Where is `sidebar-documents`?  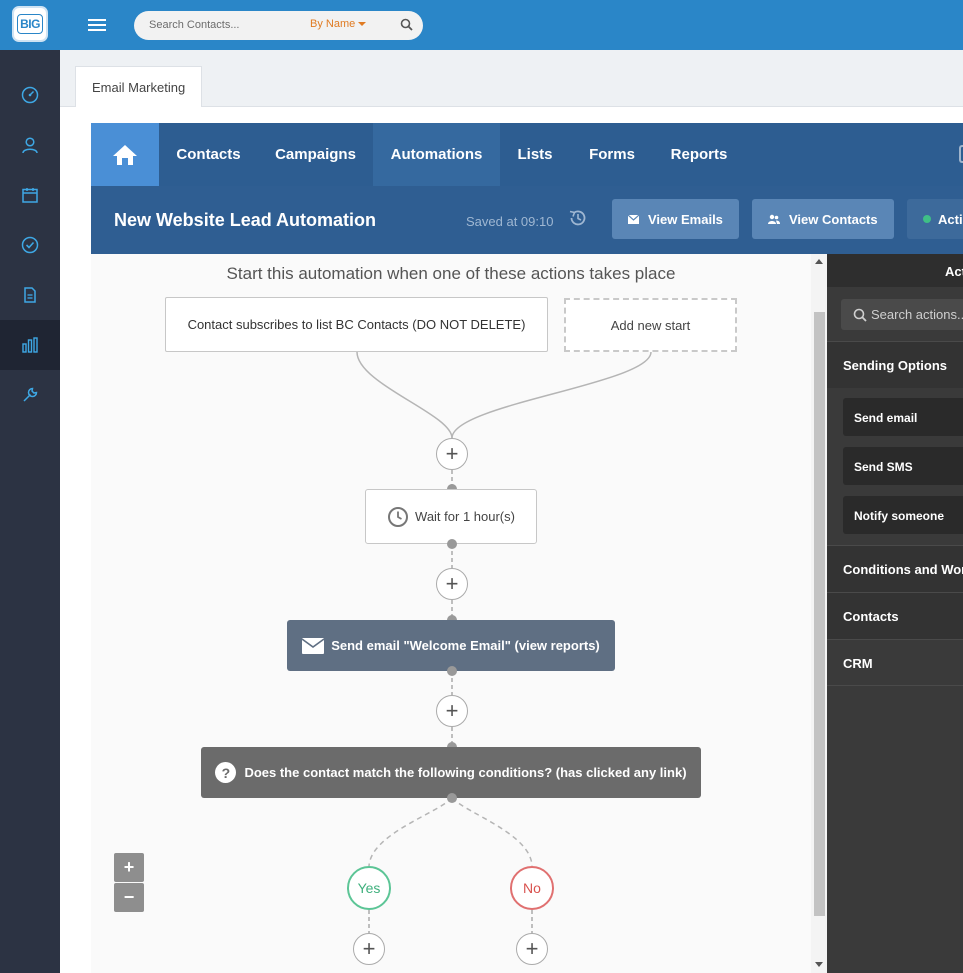
sidebar-documents is located at coordinates (30, 295).